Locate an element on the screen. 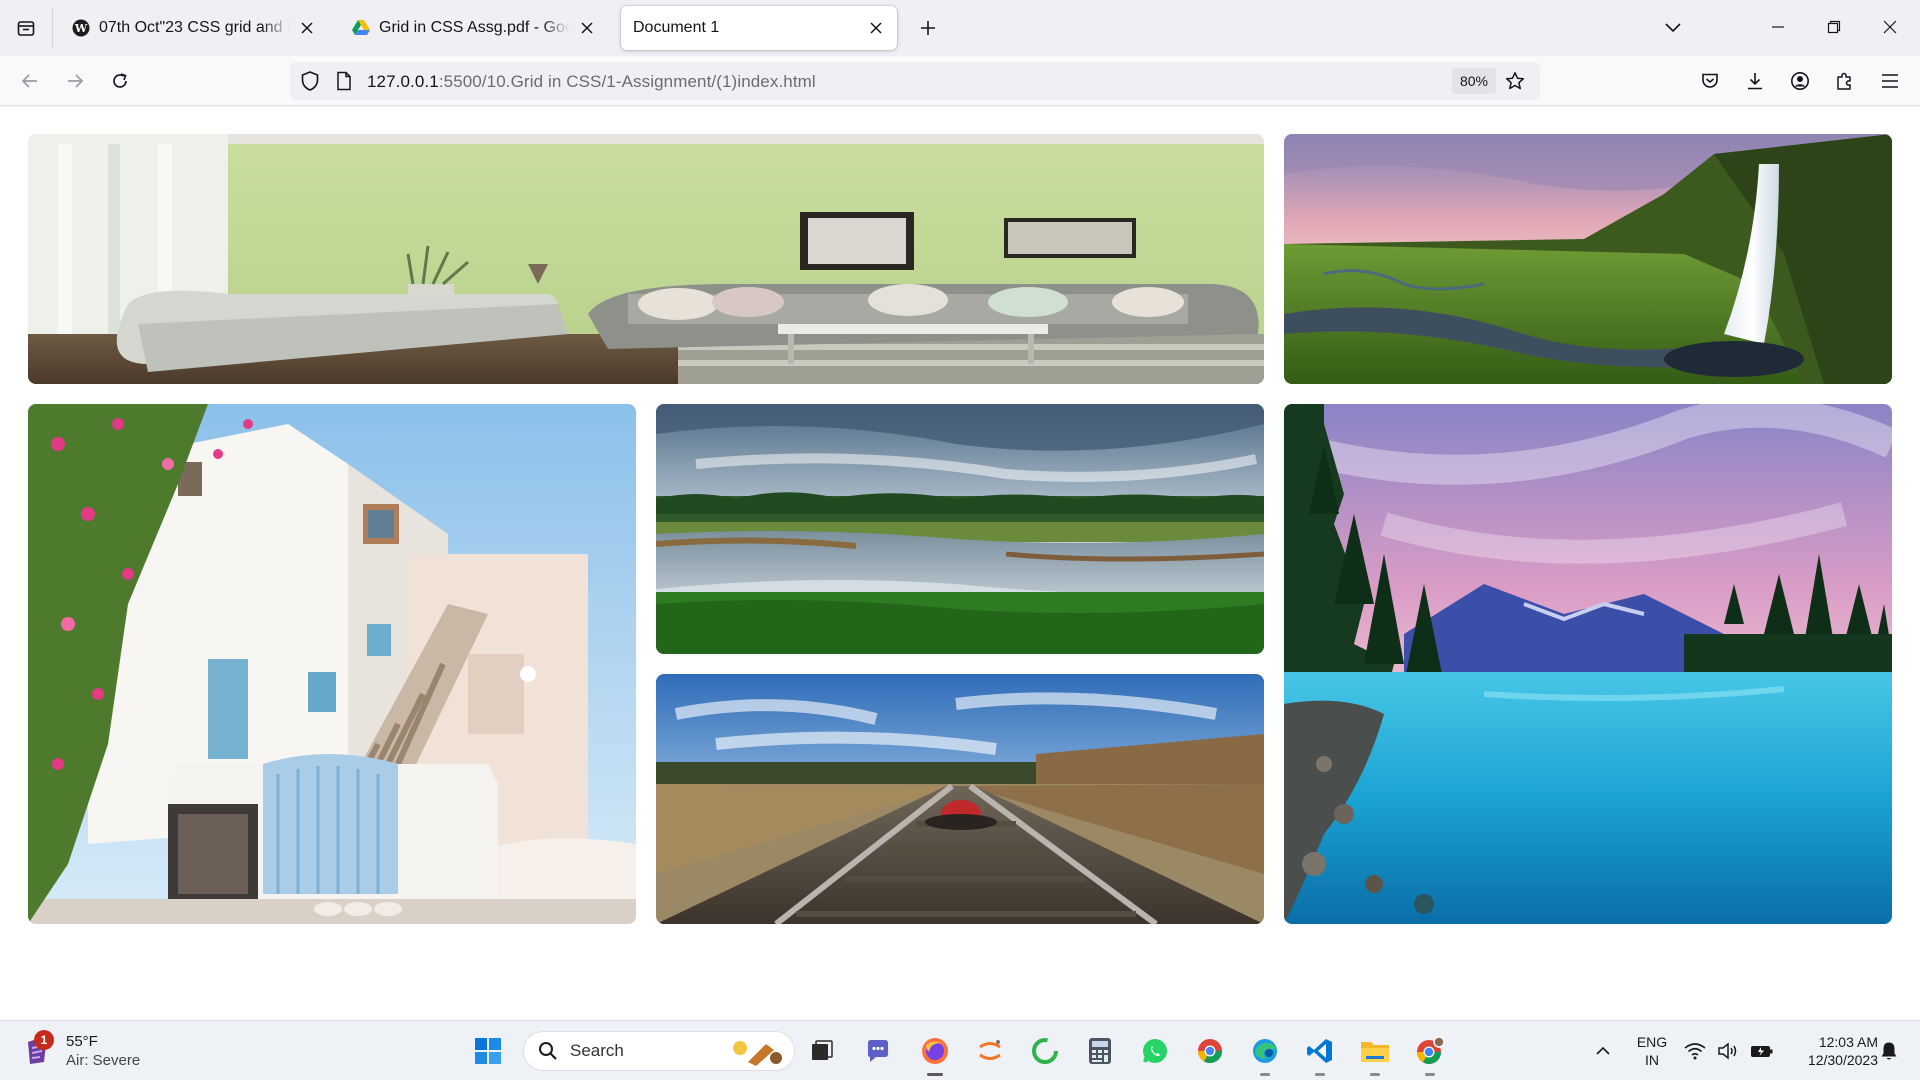  pocket-button is located at coordinates (1710, 81).